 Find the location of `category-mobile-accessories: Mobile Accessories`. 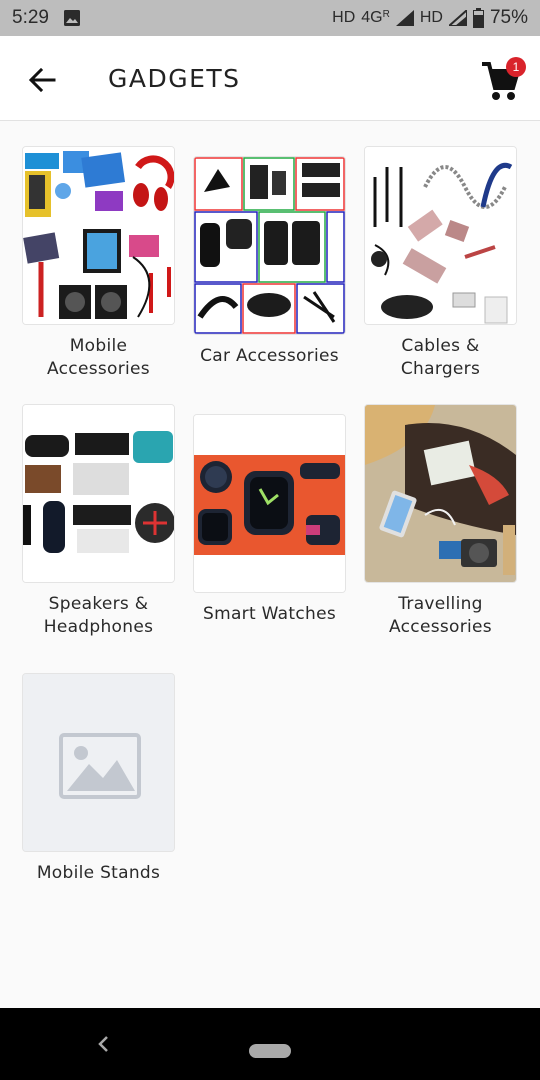

category-mobile-accessories: Mobile Accessories is located at coordinates (98, 263).